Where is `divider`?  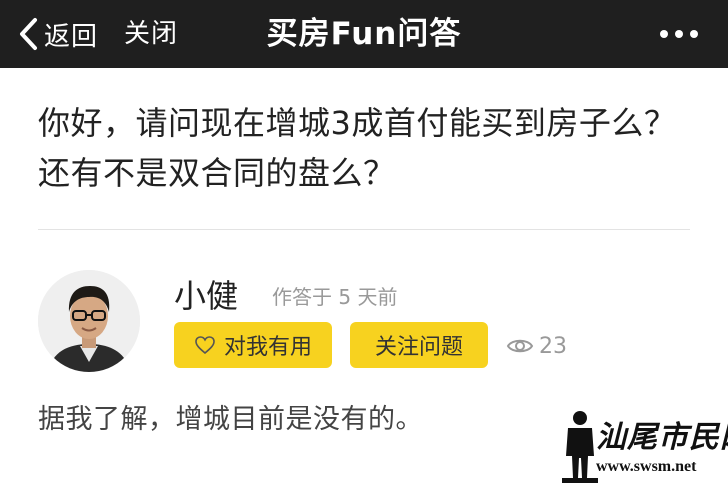 divider is located at coordinates (364, 229).